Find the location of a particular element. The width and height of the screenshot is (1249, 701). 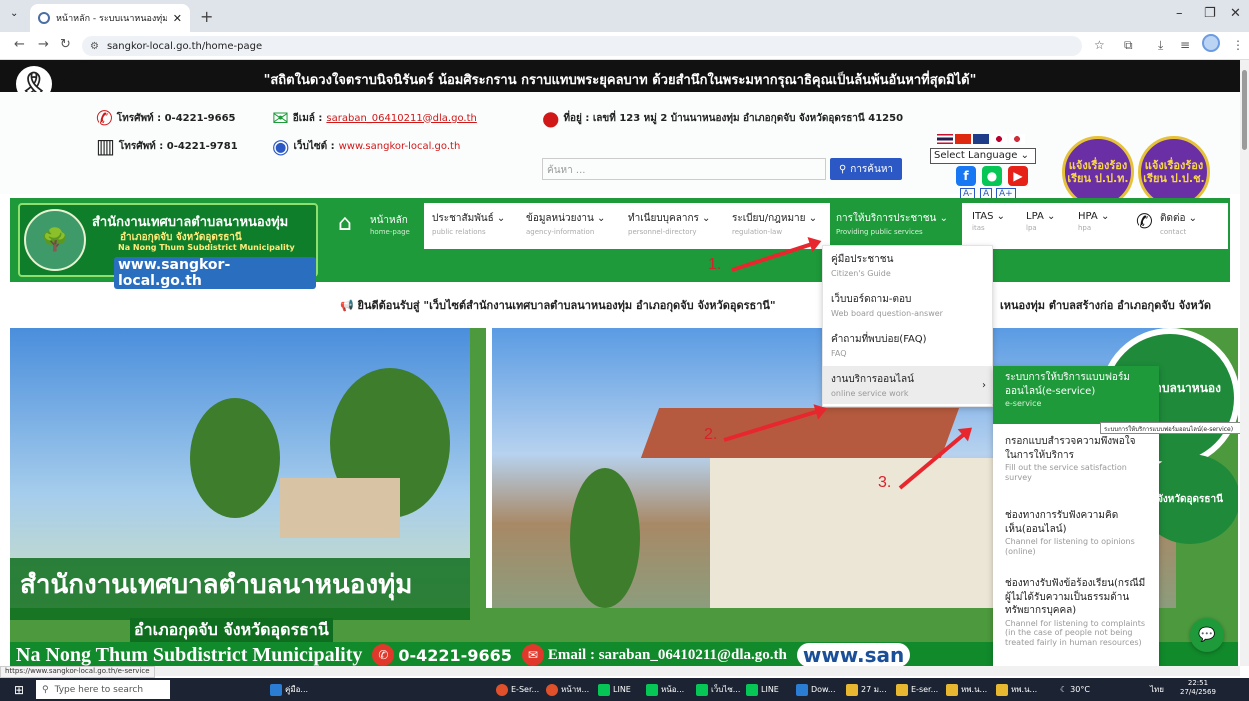

flag-uk-icon is located at coordinates (981, 139).